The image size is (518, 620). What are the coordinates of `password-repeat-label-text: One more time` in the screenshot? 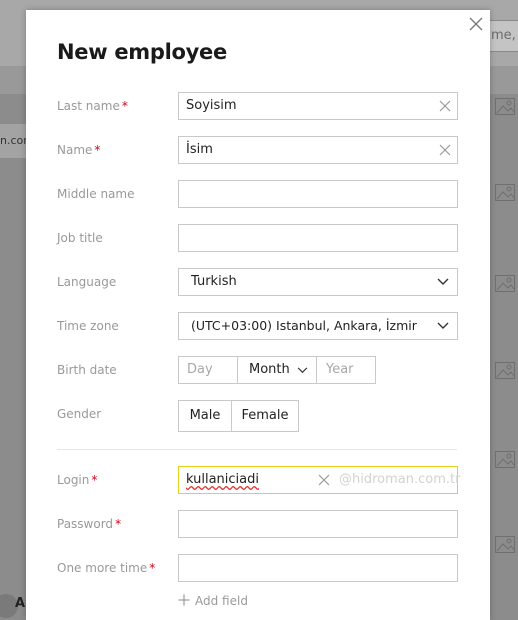 It's located at (102, 568).